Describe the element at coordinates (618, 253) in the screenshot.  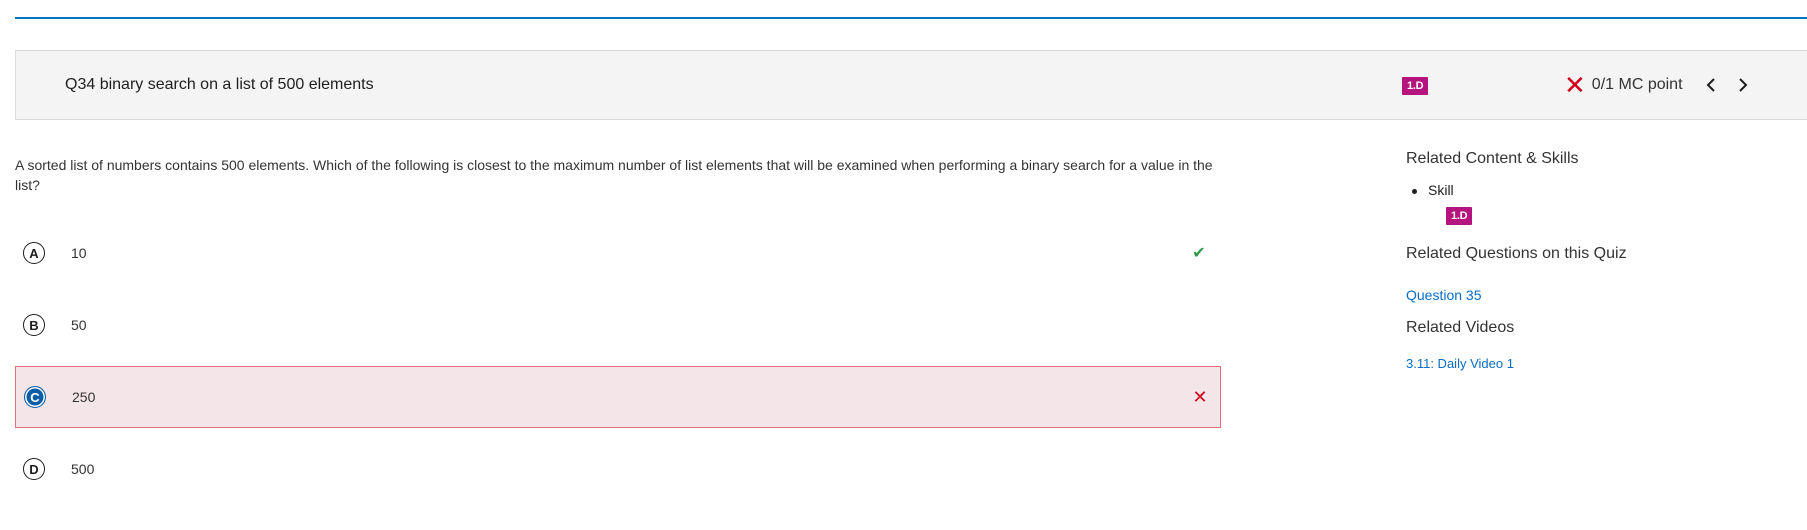
I see `answer-choice-a: A 10 ✔` at that location.